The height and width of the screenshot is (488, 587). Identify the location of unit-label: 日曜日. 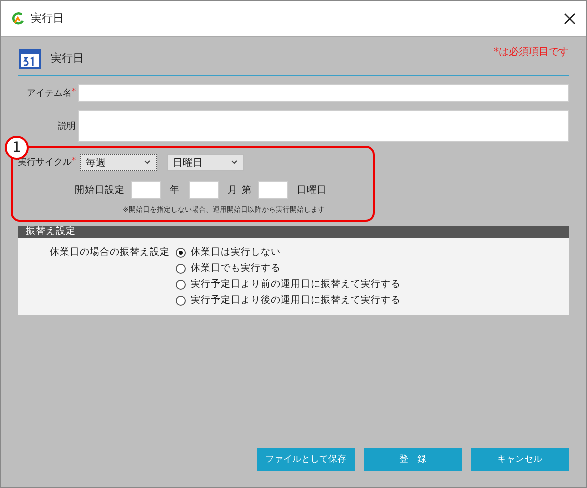
(312, 190).